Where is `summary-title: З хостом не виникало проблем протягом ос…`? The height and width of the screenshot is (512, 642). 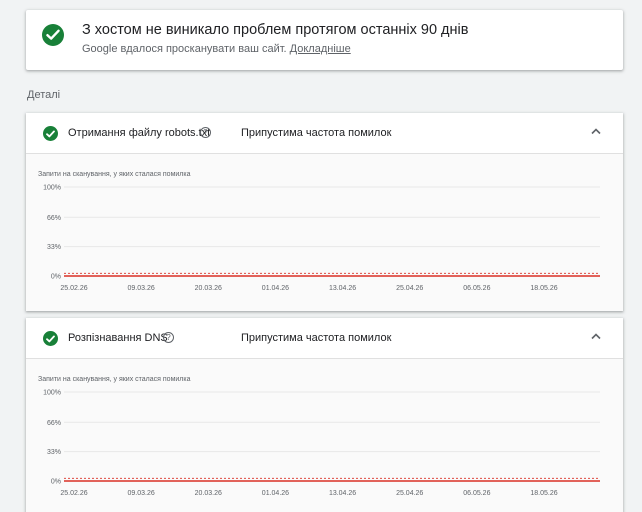
summary-title: З хостом не виникало проблем протягом ос… is located at coordinates (275, 30).